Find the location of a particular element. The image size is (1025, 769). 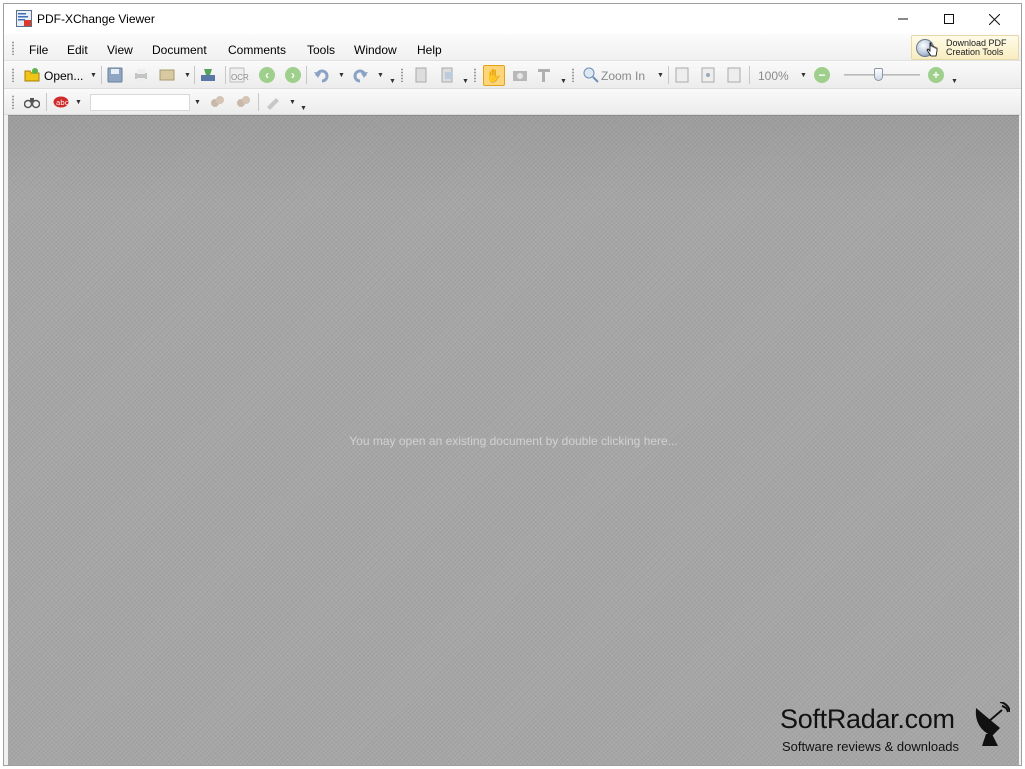

zoom-slider-thumb is located at coordinates (878, 74).